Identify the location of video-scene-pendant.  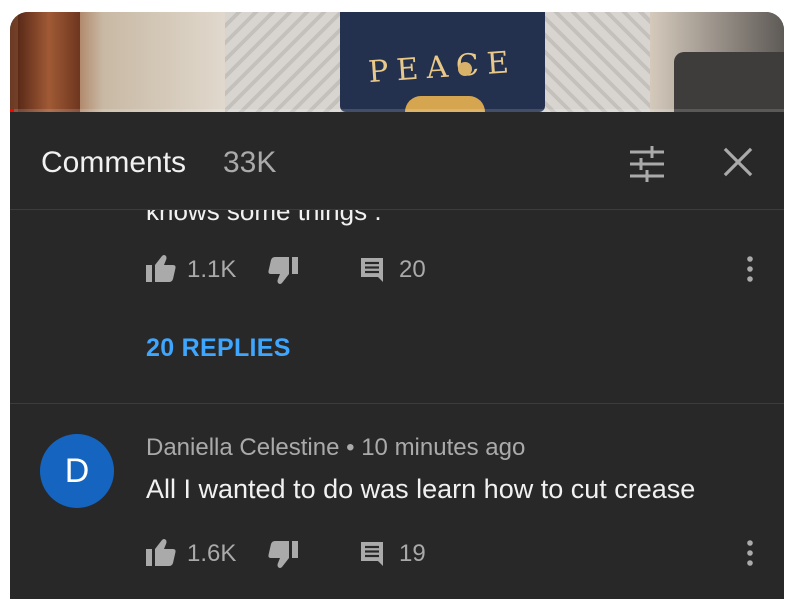
(465, 69).